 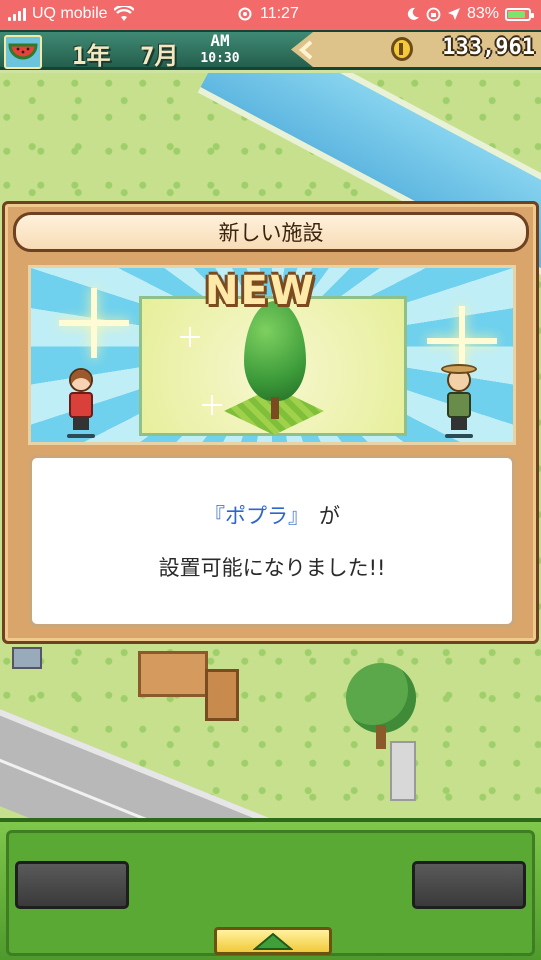 I want to click on up-triangle-icon, so click(x=273, y=941).